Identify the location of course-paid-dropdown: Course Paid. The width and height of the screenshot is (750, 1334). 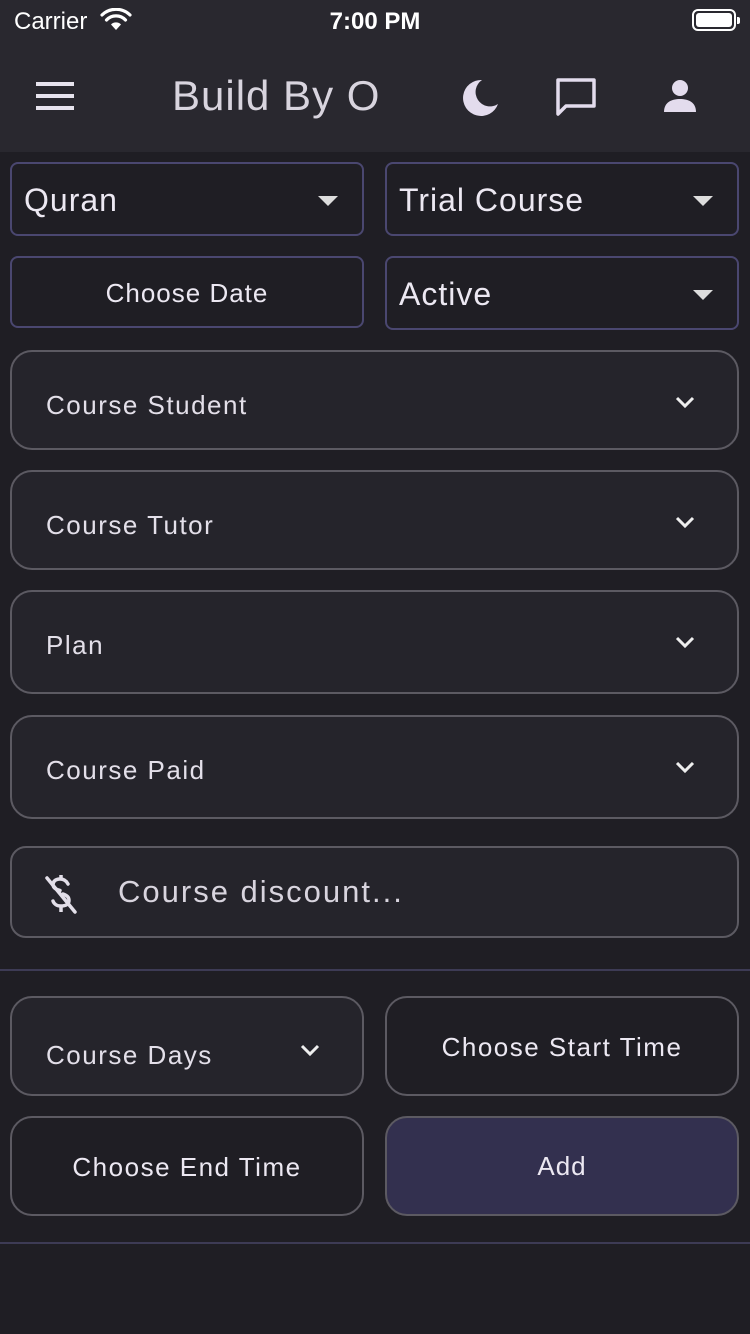
(374, 767).